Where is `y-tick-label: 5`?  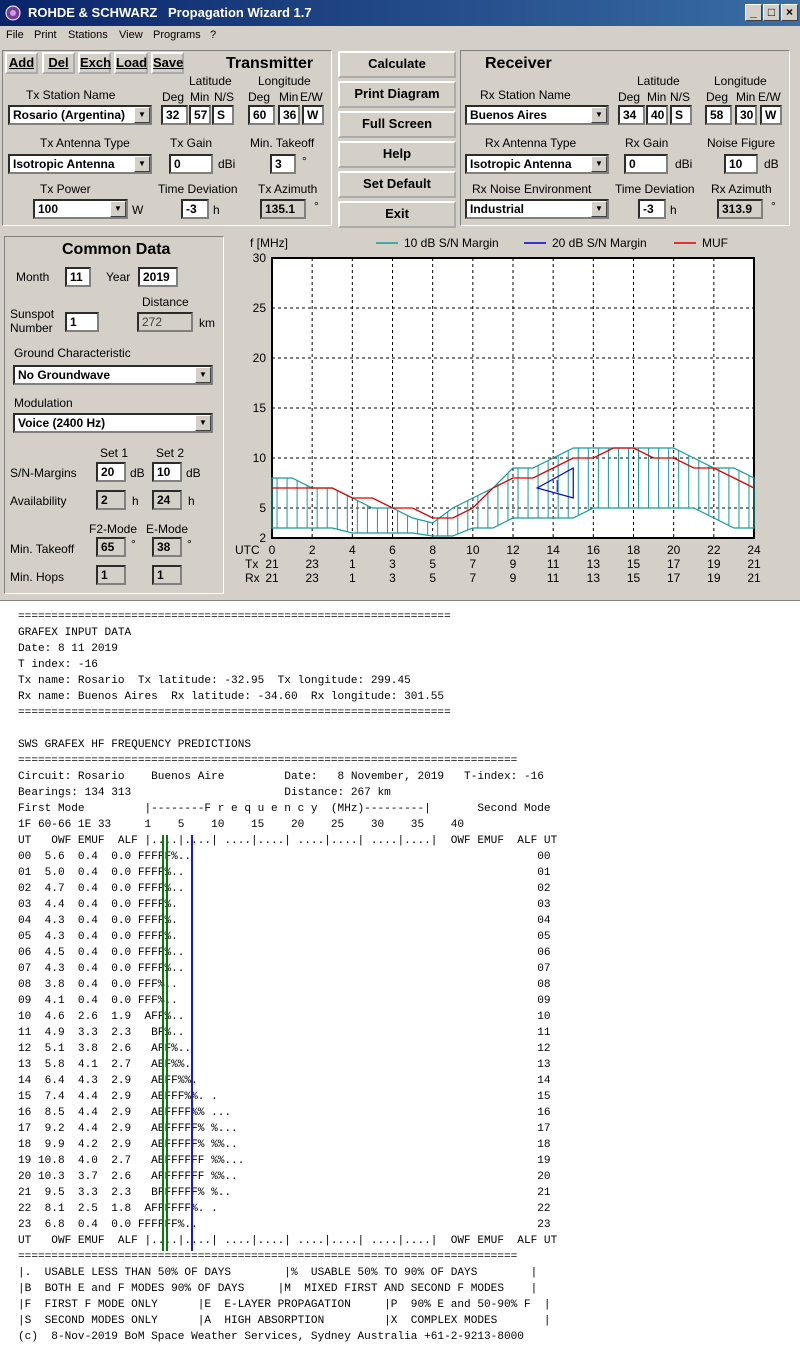
y-tick-label: 5 is located at coordinates (262, 508).